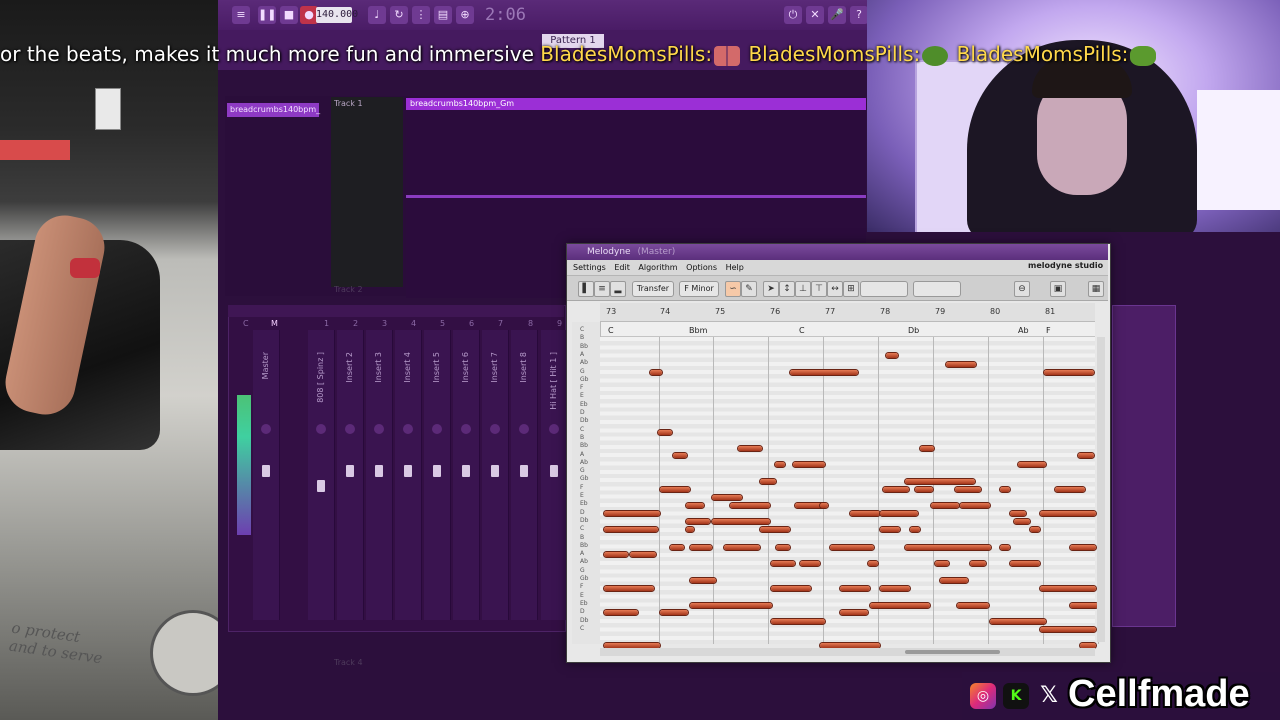  What do you see at coordinates (699, 289) in the screenshot?
I see `scale-selector: F Minor` at bounding box center [699, 289].